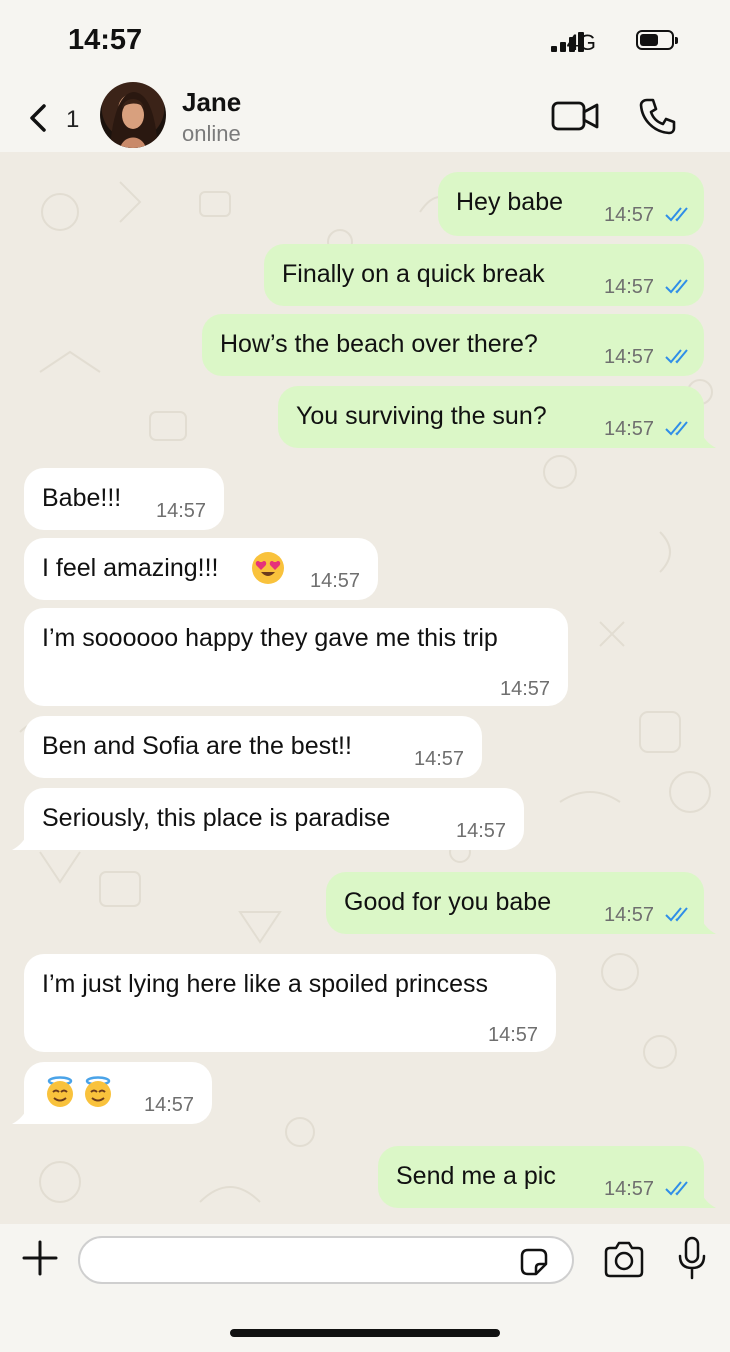 The width and height of the screenshot is (730, 1352). What do you see at coordinates (657, 40) in the screenshot?
I see `battery-icon` at bounding box center [657, 40].